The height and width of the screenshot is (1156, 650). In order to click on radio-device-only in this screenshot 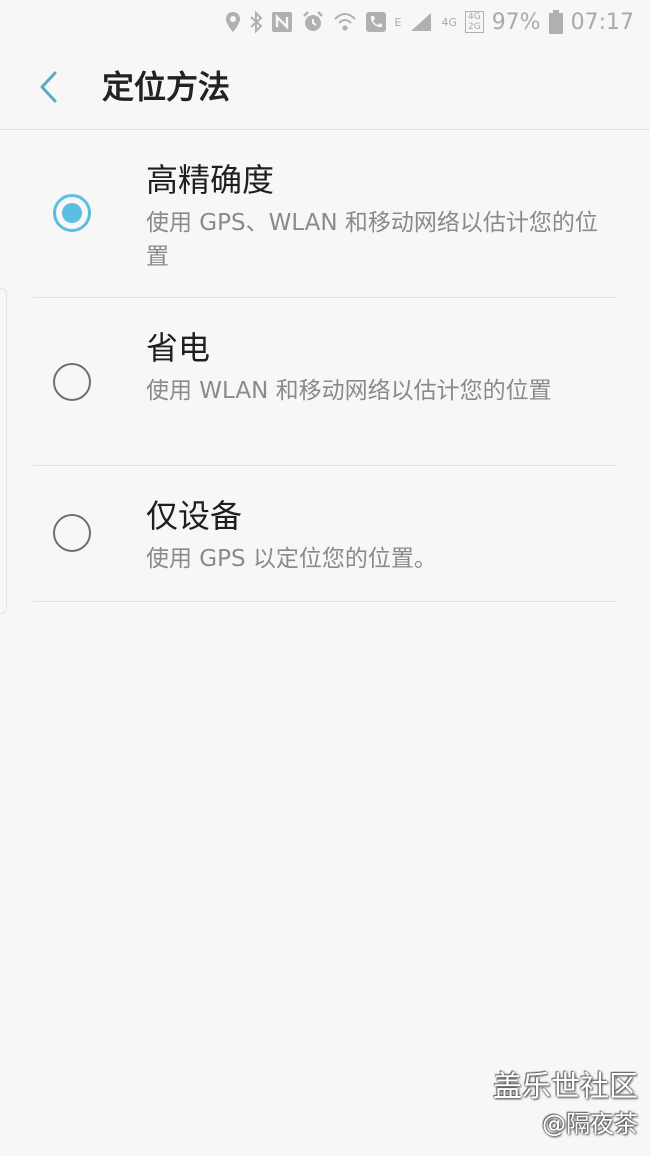, I will do `click(72, 533)`.